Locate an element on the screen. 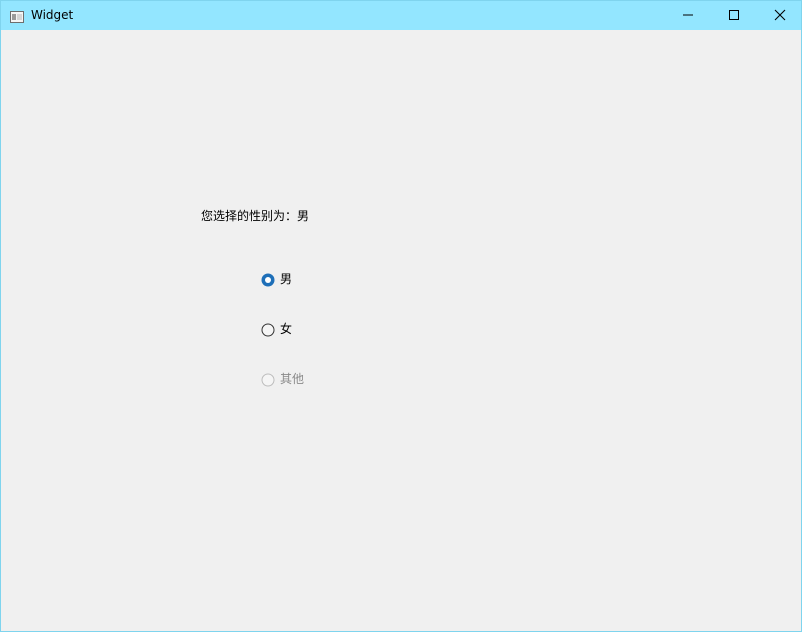 The height and width of the screenshot is (632, 802). close-button is located at coordinates (779, 15).